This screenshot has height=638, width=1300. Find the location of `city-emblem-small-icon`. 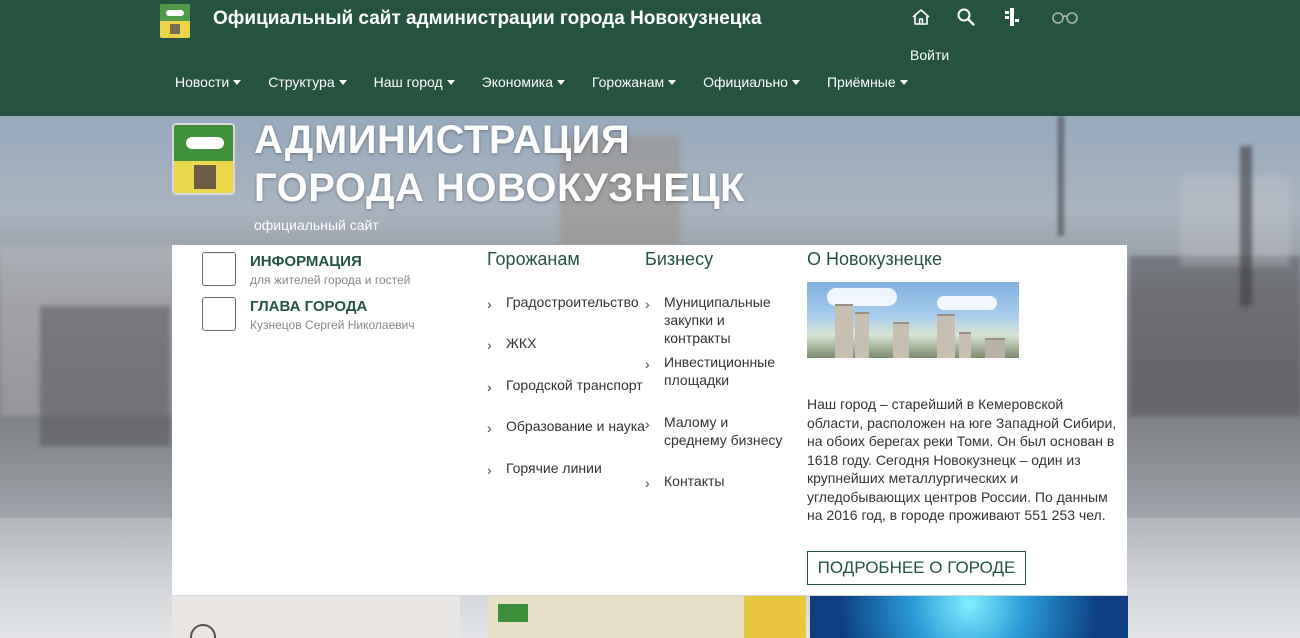

city-emblem-small-icon is located at coordinates (175, 21).